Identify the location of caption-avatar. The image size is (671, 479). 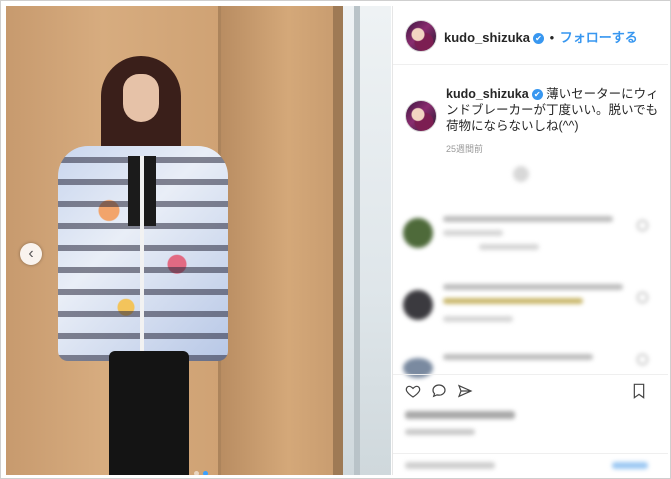
(421, 116).